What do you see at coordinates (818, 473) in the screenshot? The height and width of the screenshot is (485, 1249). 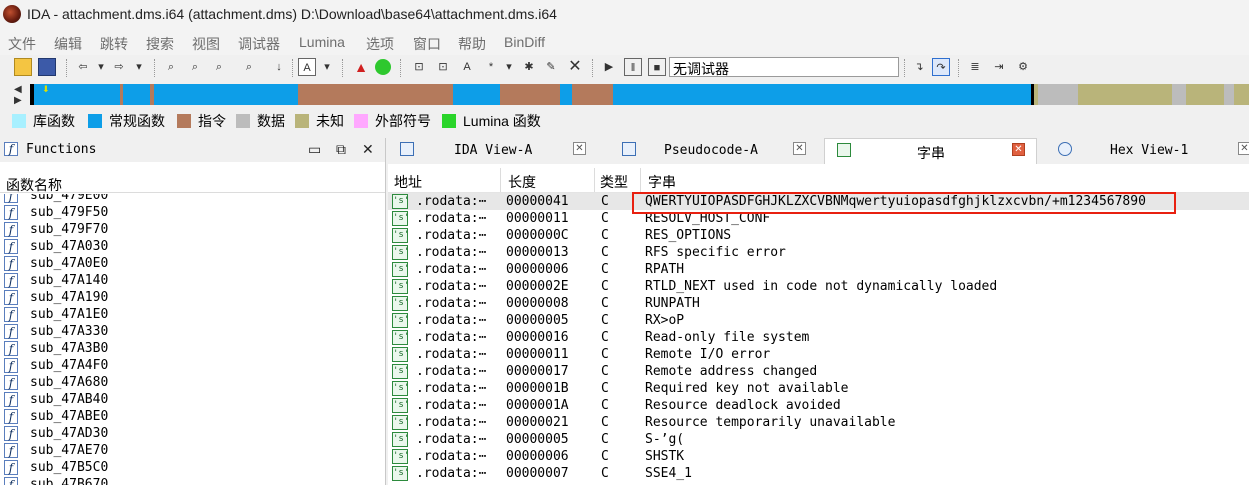 I see `string-row: 's' .rodata:⋯ 00000007 C SSE4_1` at bounding box center [818, 473].